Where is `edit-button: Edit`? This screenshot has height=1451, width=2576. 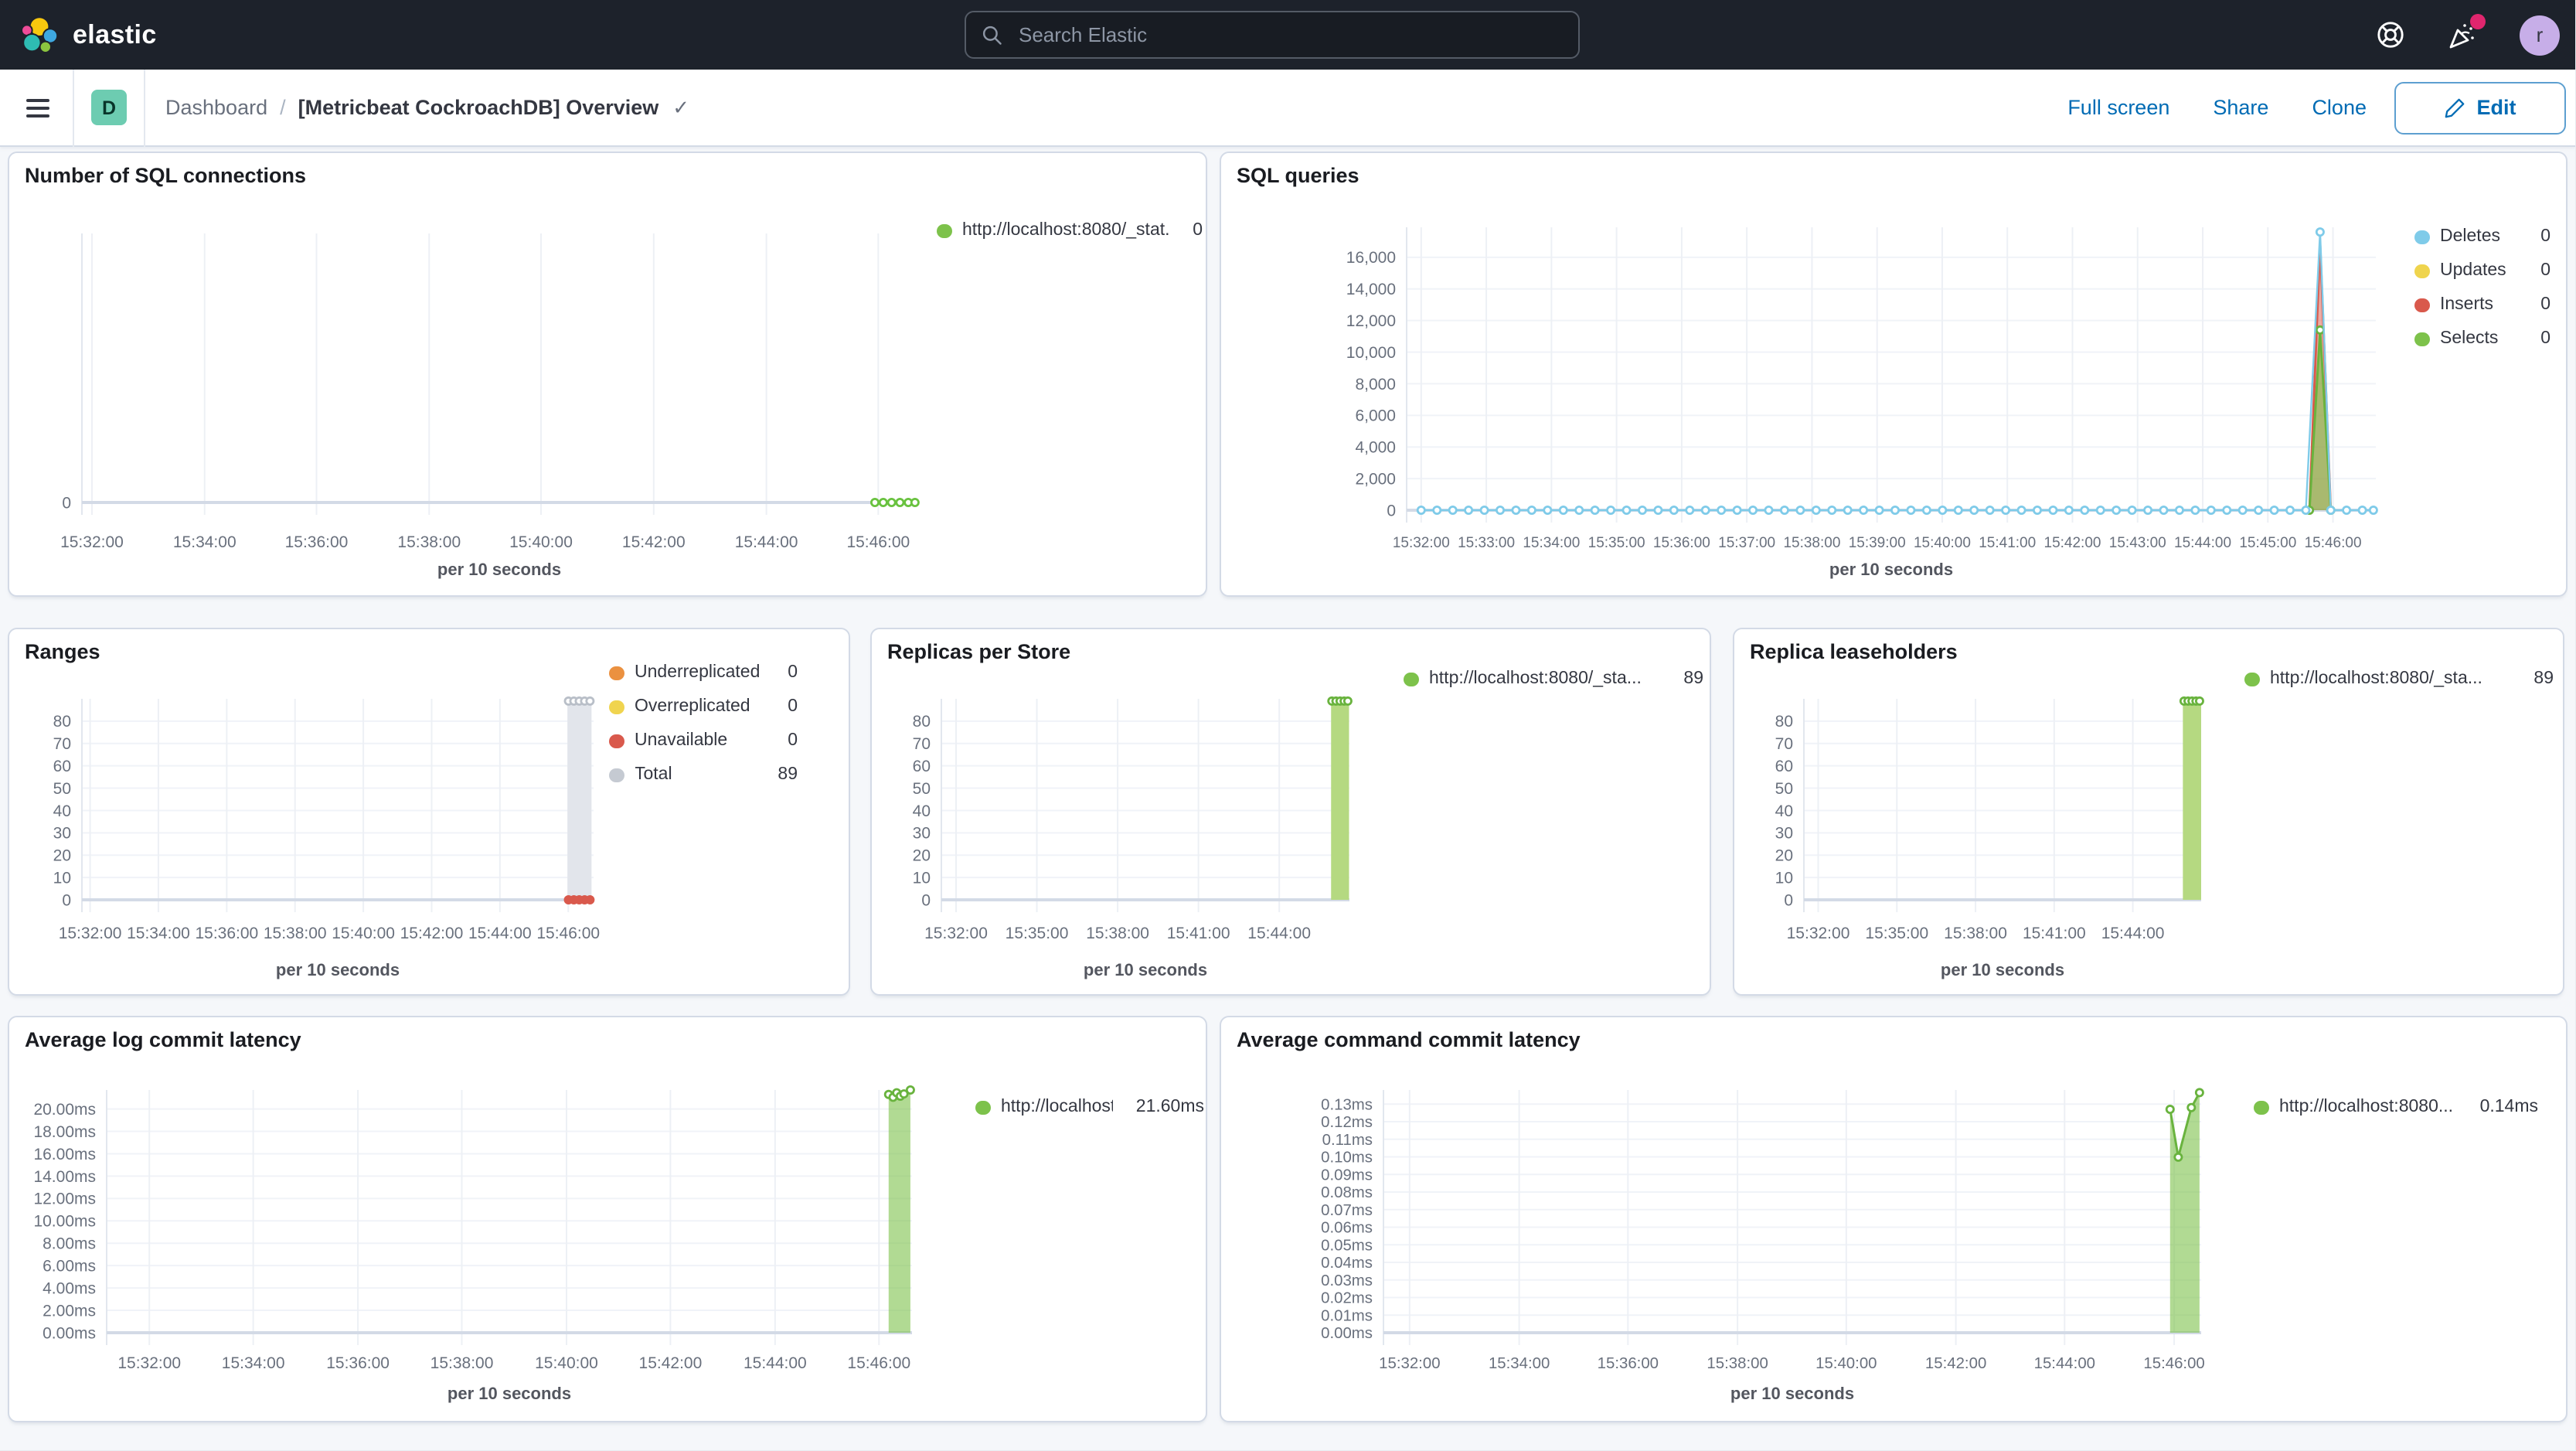
edit-button: Edit is located at coordinates (2480, 107).